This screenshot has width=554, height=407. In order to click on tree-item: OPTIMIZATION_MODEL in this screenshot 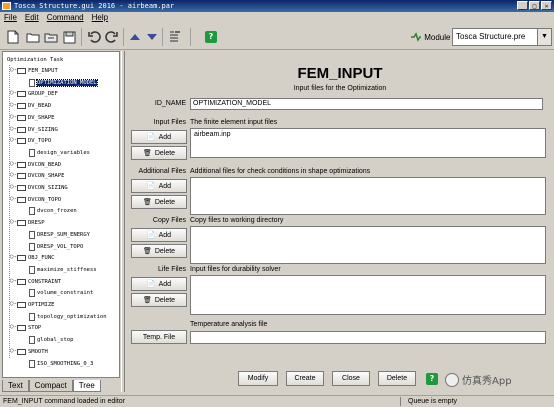, I will do `click(63, 83)`.